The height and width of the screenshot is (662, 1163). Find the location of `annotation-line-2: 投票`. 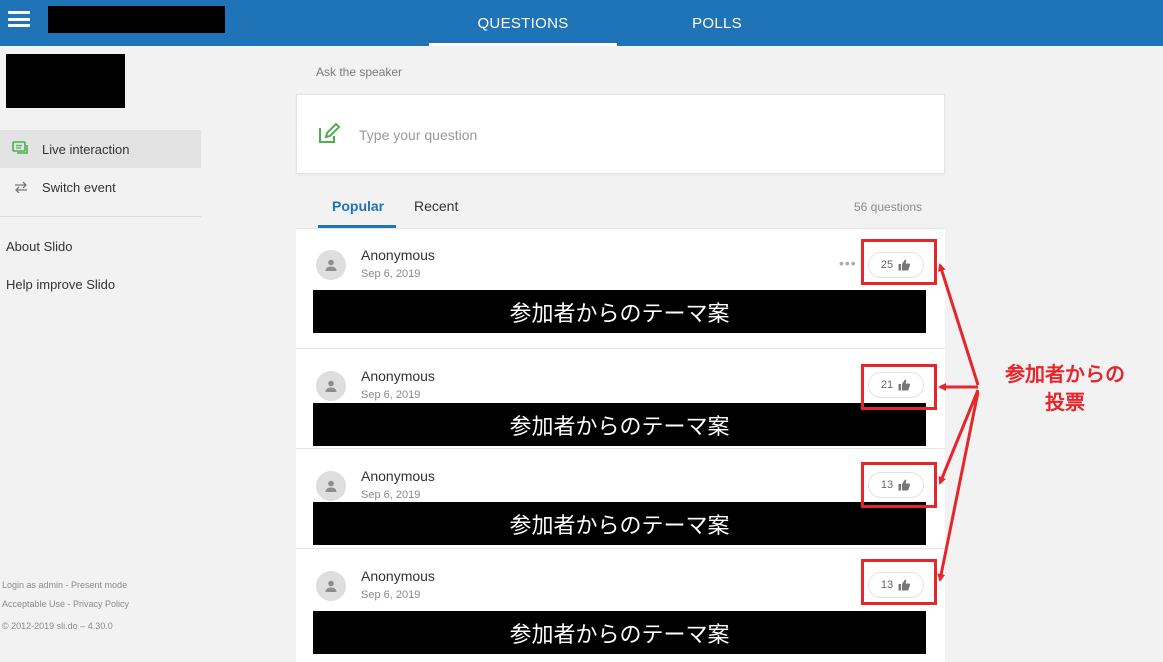

annotation-line-2: 投票 is located at coordinates (1065, 402).